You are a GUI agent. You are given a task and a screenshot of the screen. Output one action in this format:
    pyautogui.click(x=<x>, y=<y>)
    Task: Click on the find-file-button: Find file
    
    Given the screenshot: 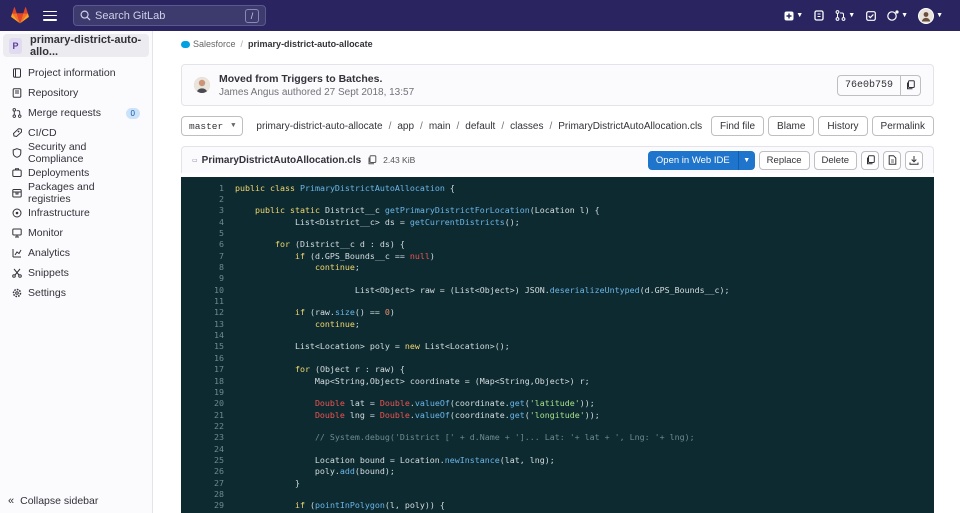 What is the action you would take?
    pyautogui.click(x=738, y=126)
    